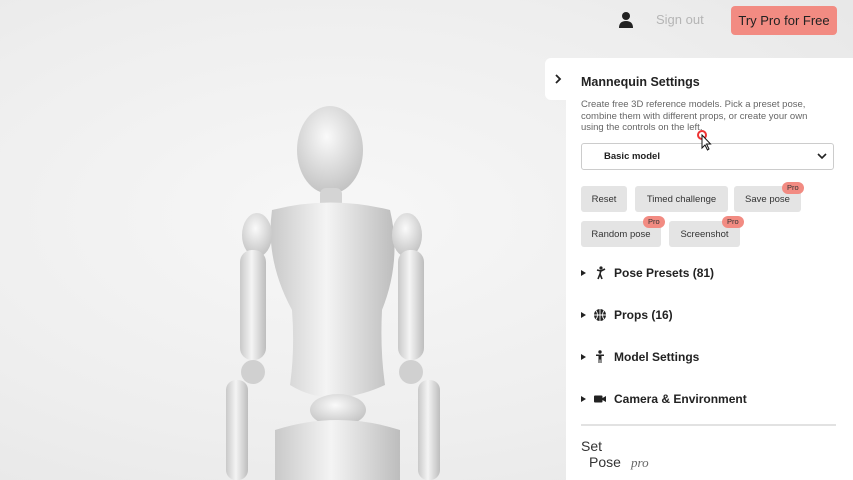 The height and width of the screenshot is (480, 853). Describe the element at coordinates (632, 156) in the screenshot. I see `model-select-value: Basic model` at that location.